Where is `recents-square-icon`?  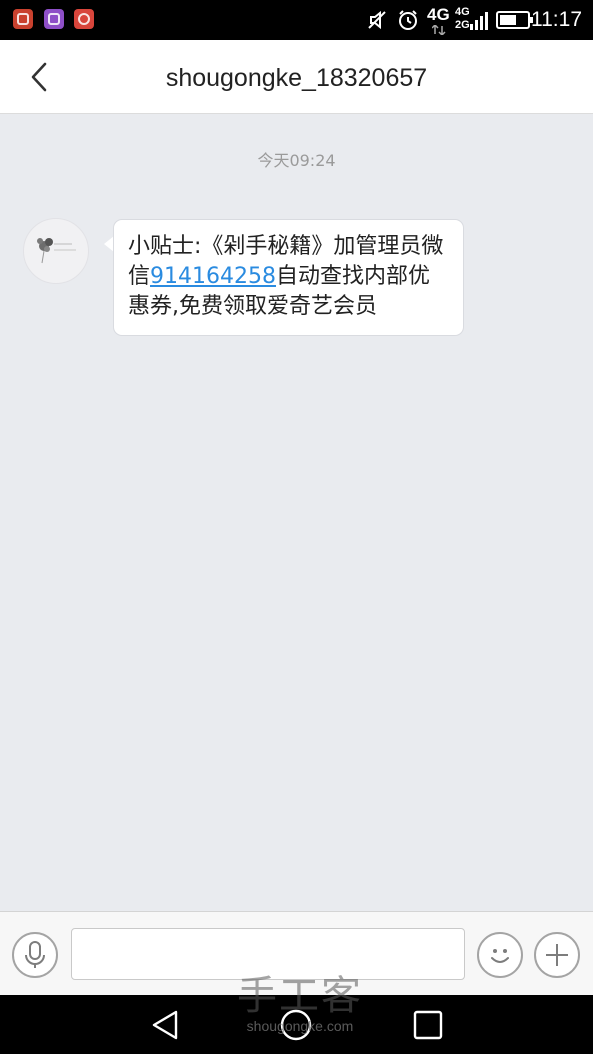
recents-square-icon is located at coordinates (428, 1025).